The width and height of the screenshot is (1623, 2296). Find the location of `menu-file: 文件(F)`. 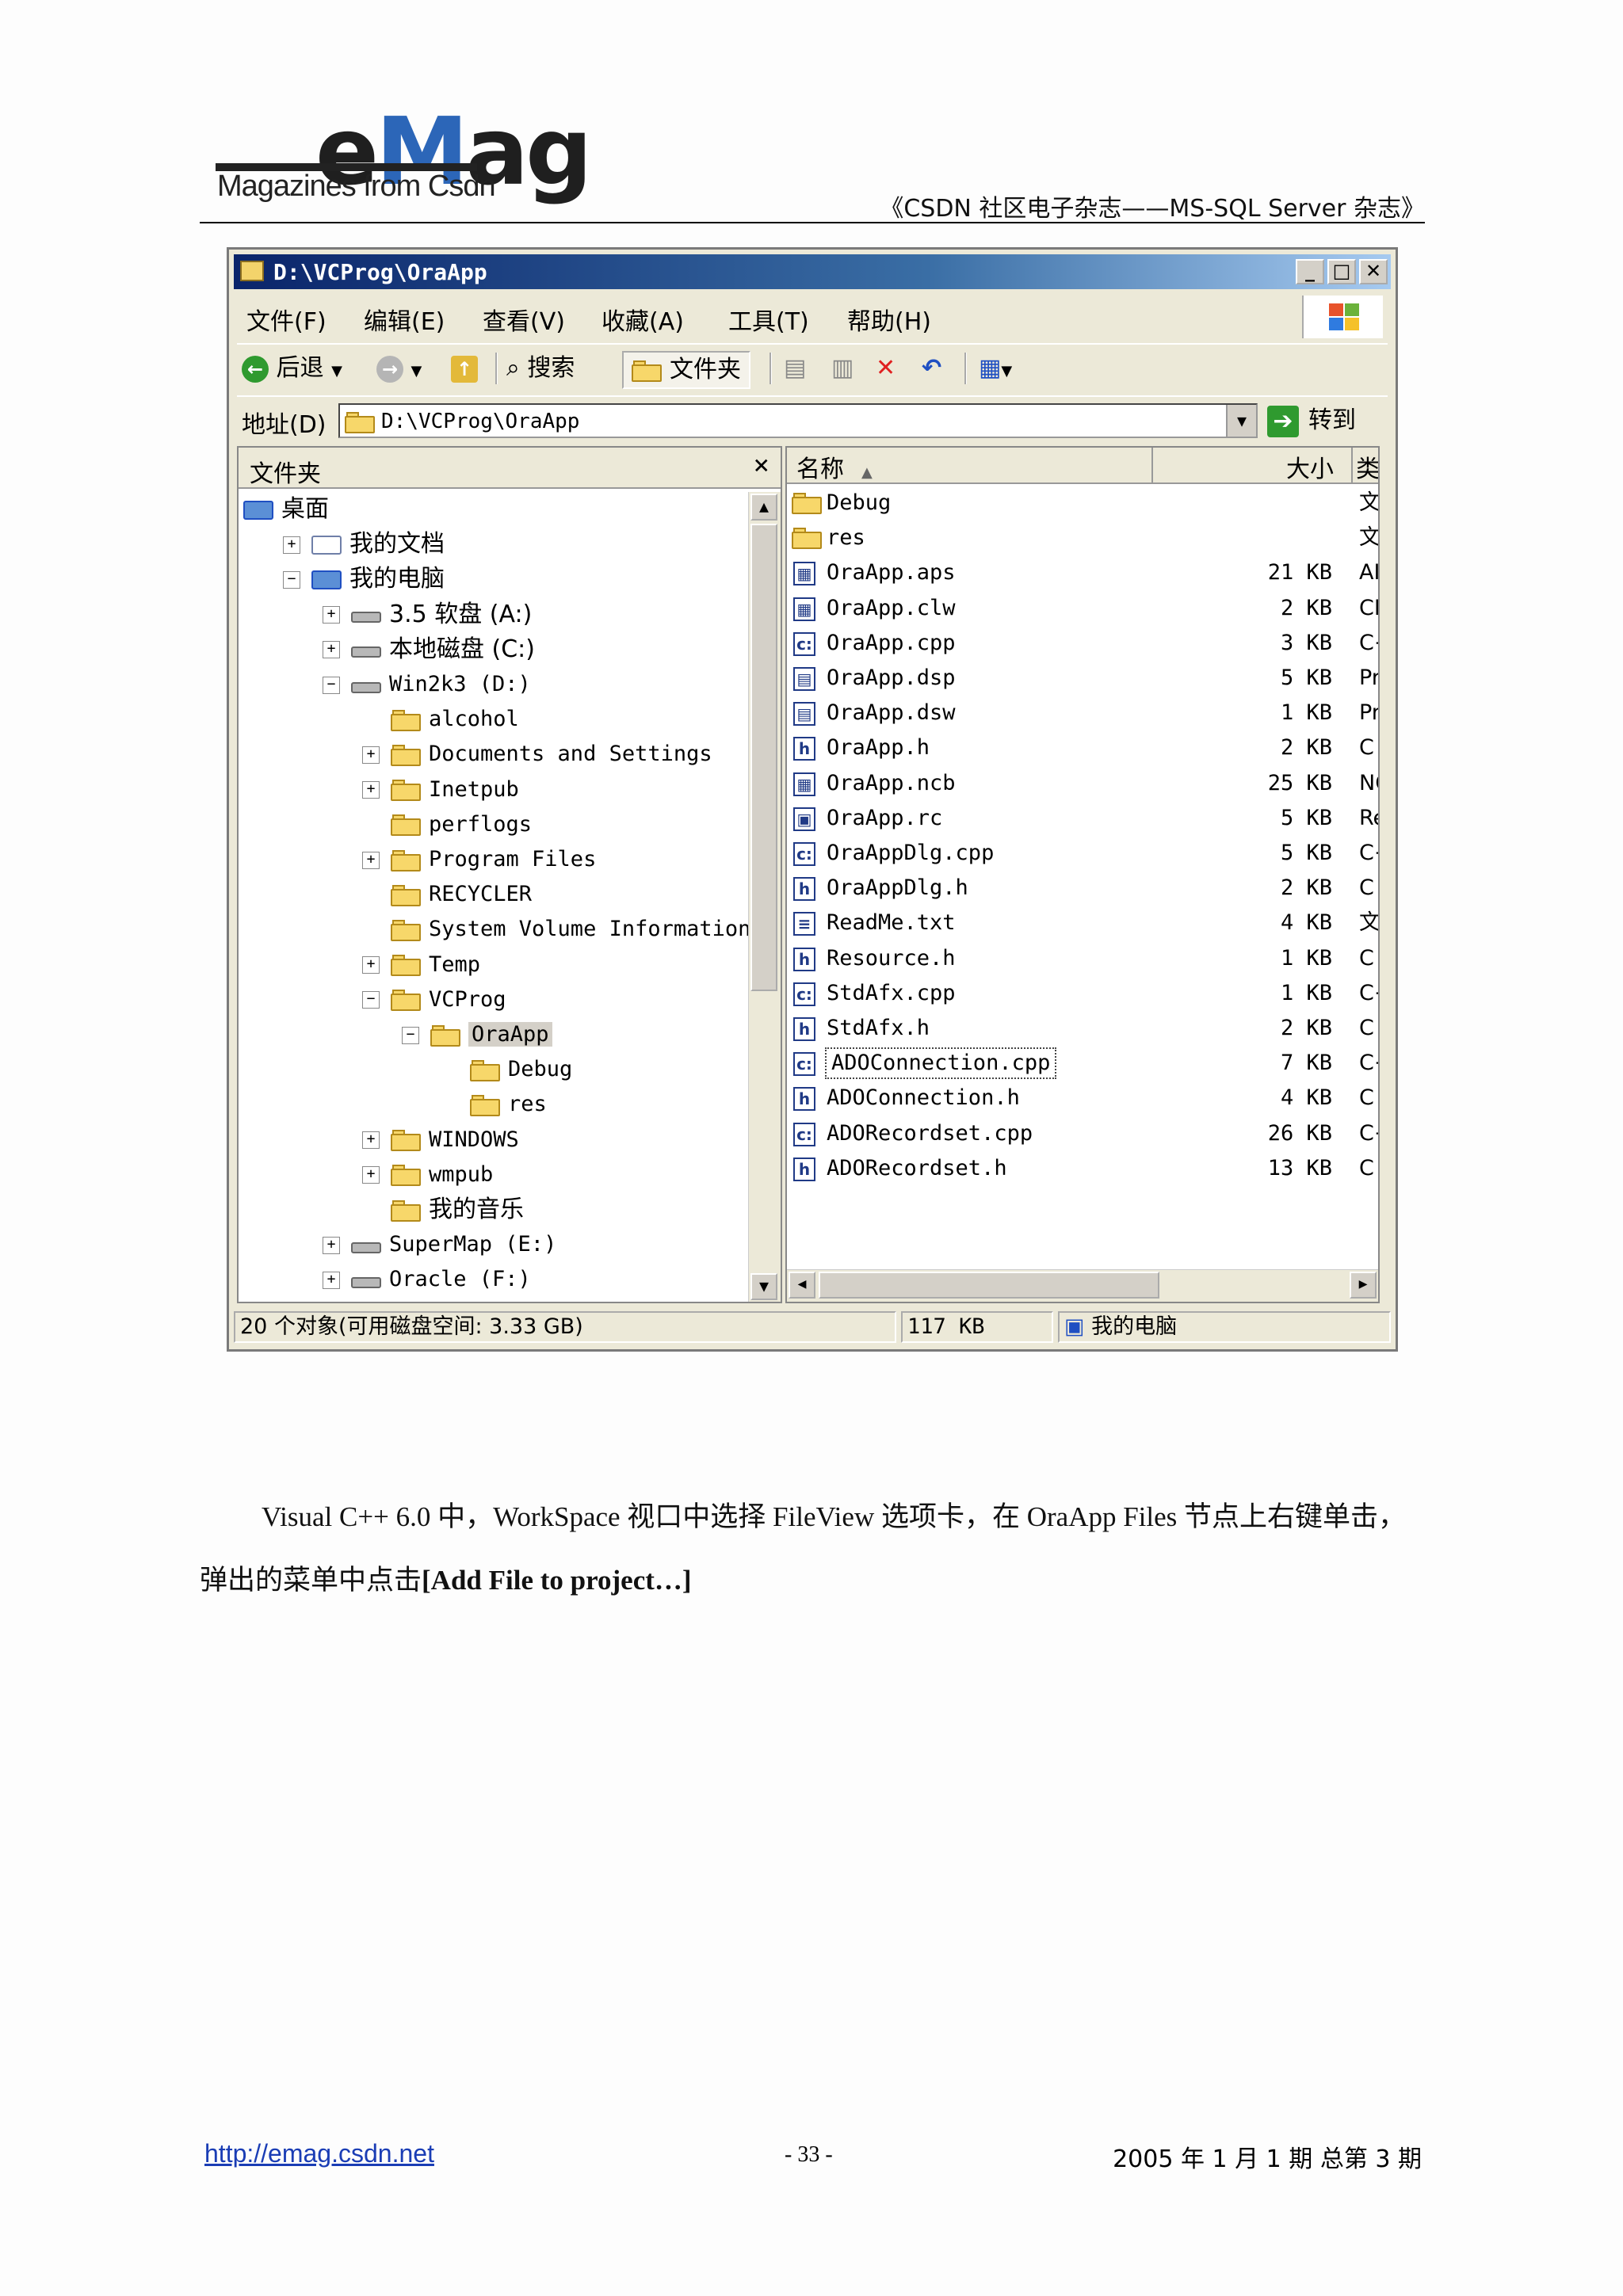

menu-file: 文件(F) is located at coordinates (286, 319).